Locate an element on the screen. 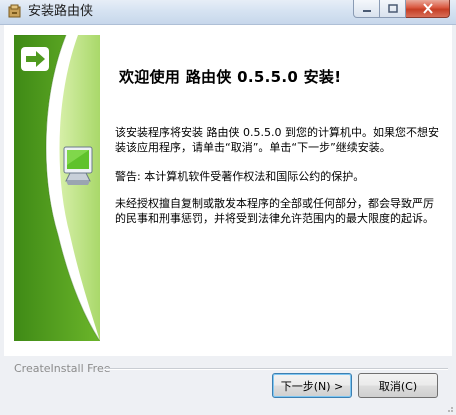 The width and height of the screenshot is (456, 415). close-icon is located at coordinates (427, 8).